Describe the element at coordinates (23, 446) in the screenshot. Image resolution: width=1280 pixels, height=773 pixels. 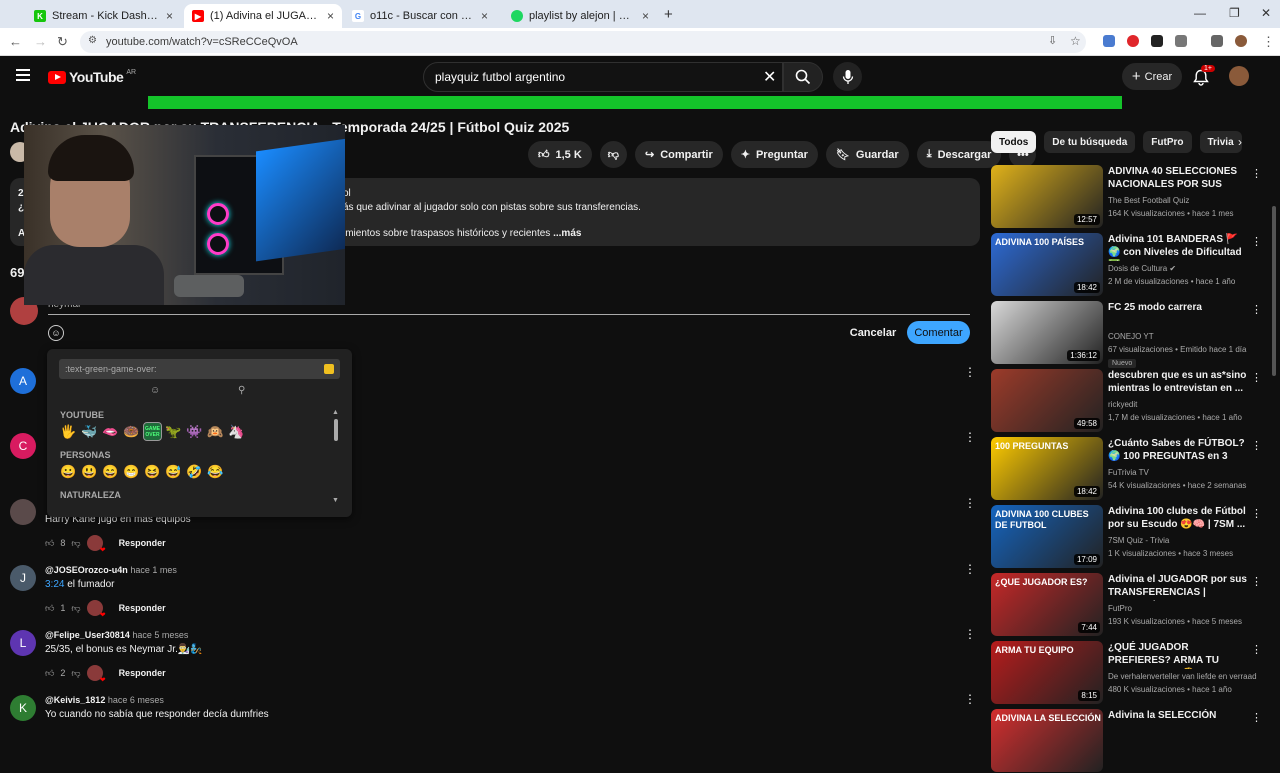
I see `commenter-avatar: C` at that location.